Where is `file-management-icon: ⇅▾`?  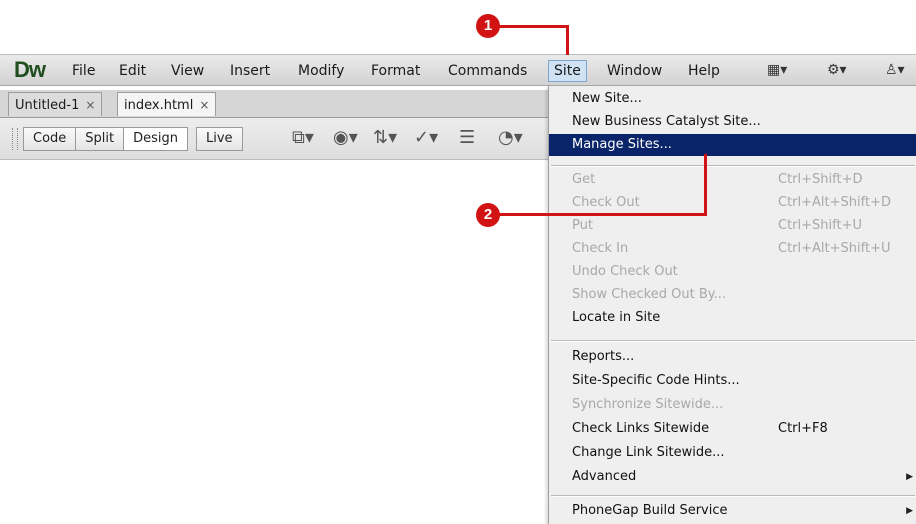
file-management-icon: ⇅▾ is located at coordinates (385, 137).